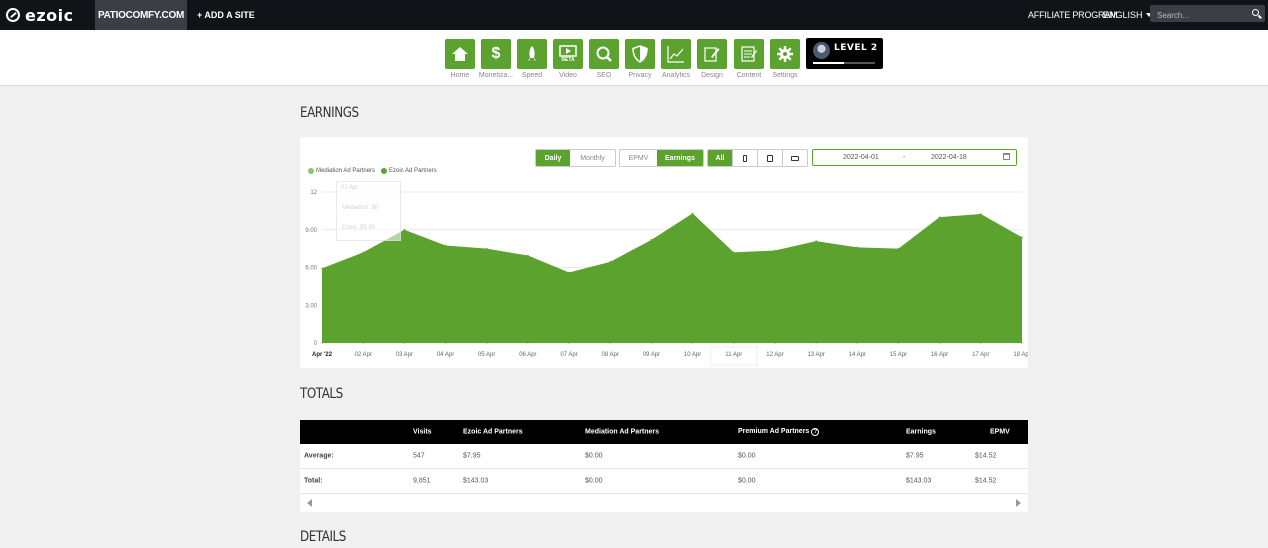 The height and width of the screenshot is (548, 1268). I want to click on x-tick-label: 04 Apr, so click(445, 355).